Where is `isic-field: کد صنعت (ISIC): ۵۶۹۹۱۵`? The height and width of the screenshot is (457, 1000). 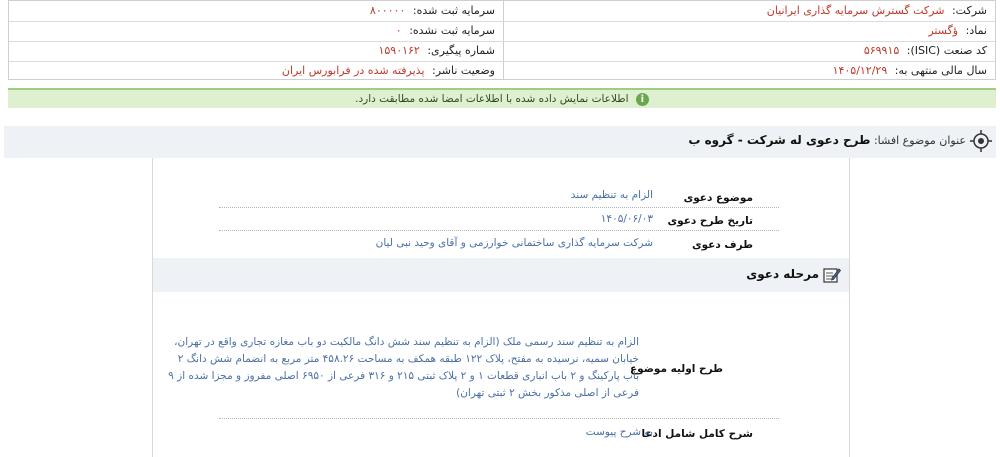 isic-field: کد صنعت (ISIC): ۵۶۹۹۱۵ is located at coordinates (925, 51).